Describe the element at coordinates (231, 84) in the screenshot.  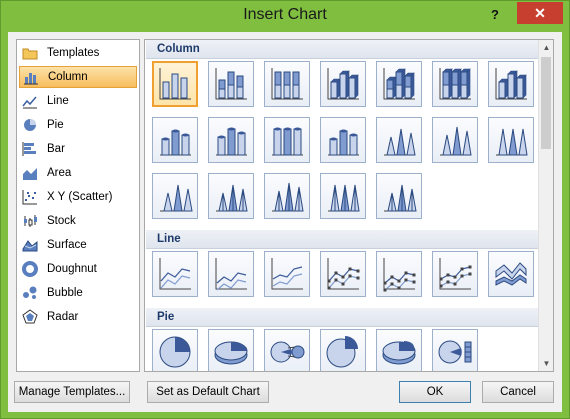
I see `stacked-column-icon` at that location.